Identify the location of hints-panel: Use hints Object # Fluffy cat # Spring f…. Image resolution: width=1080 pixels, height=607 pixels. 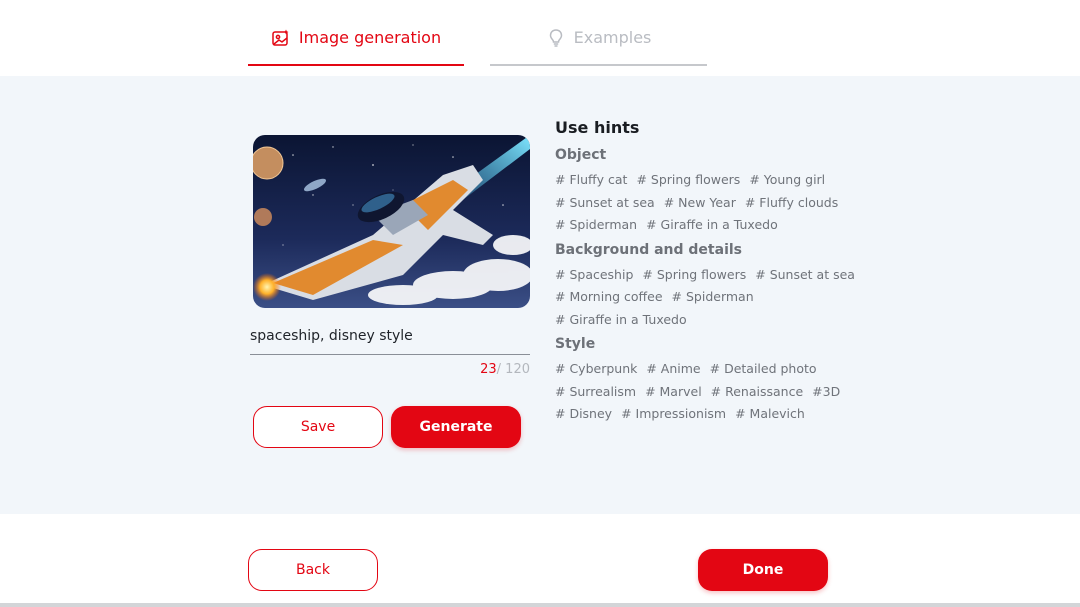
(705, 274).